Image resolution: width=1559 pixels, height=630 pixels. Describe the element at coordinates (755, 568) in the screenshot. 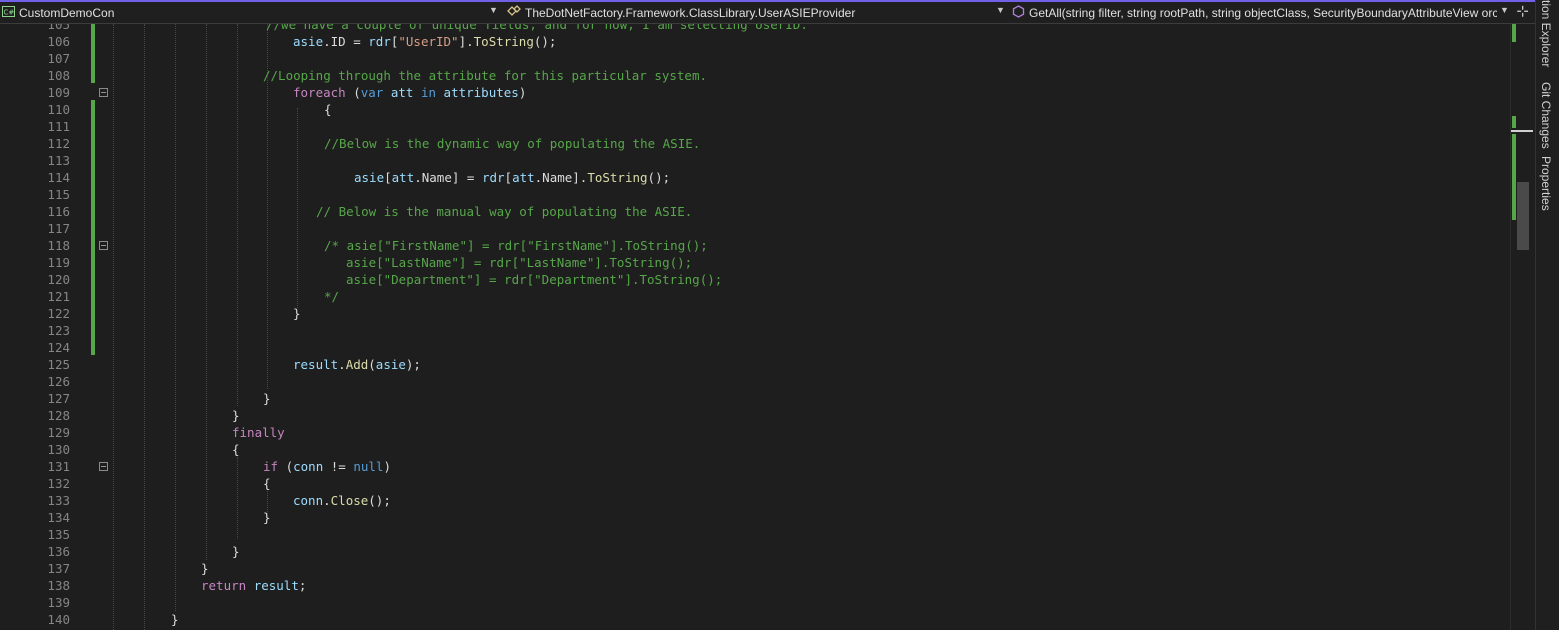

I see `code-line: 137}` at that location.